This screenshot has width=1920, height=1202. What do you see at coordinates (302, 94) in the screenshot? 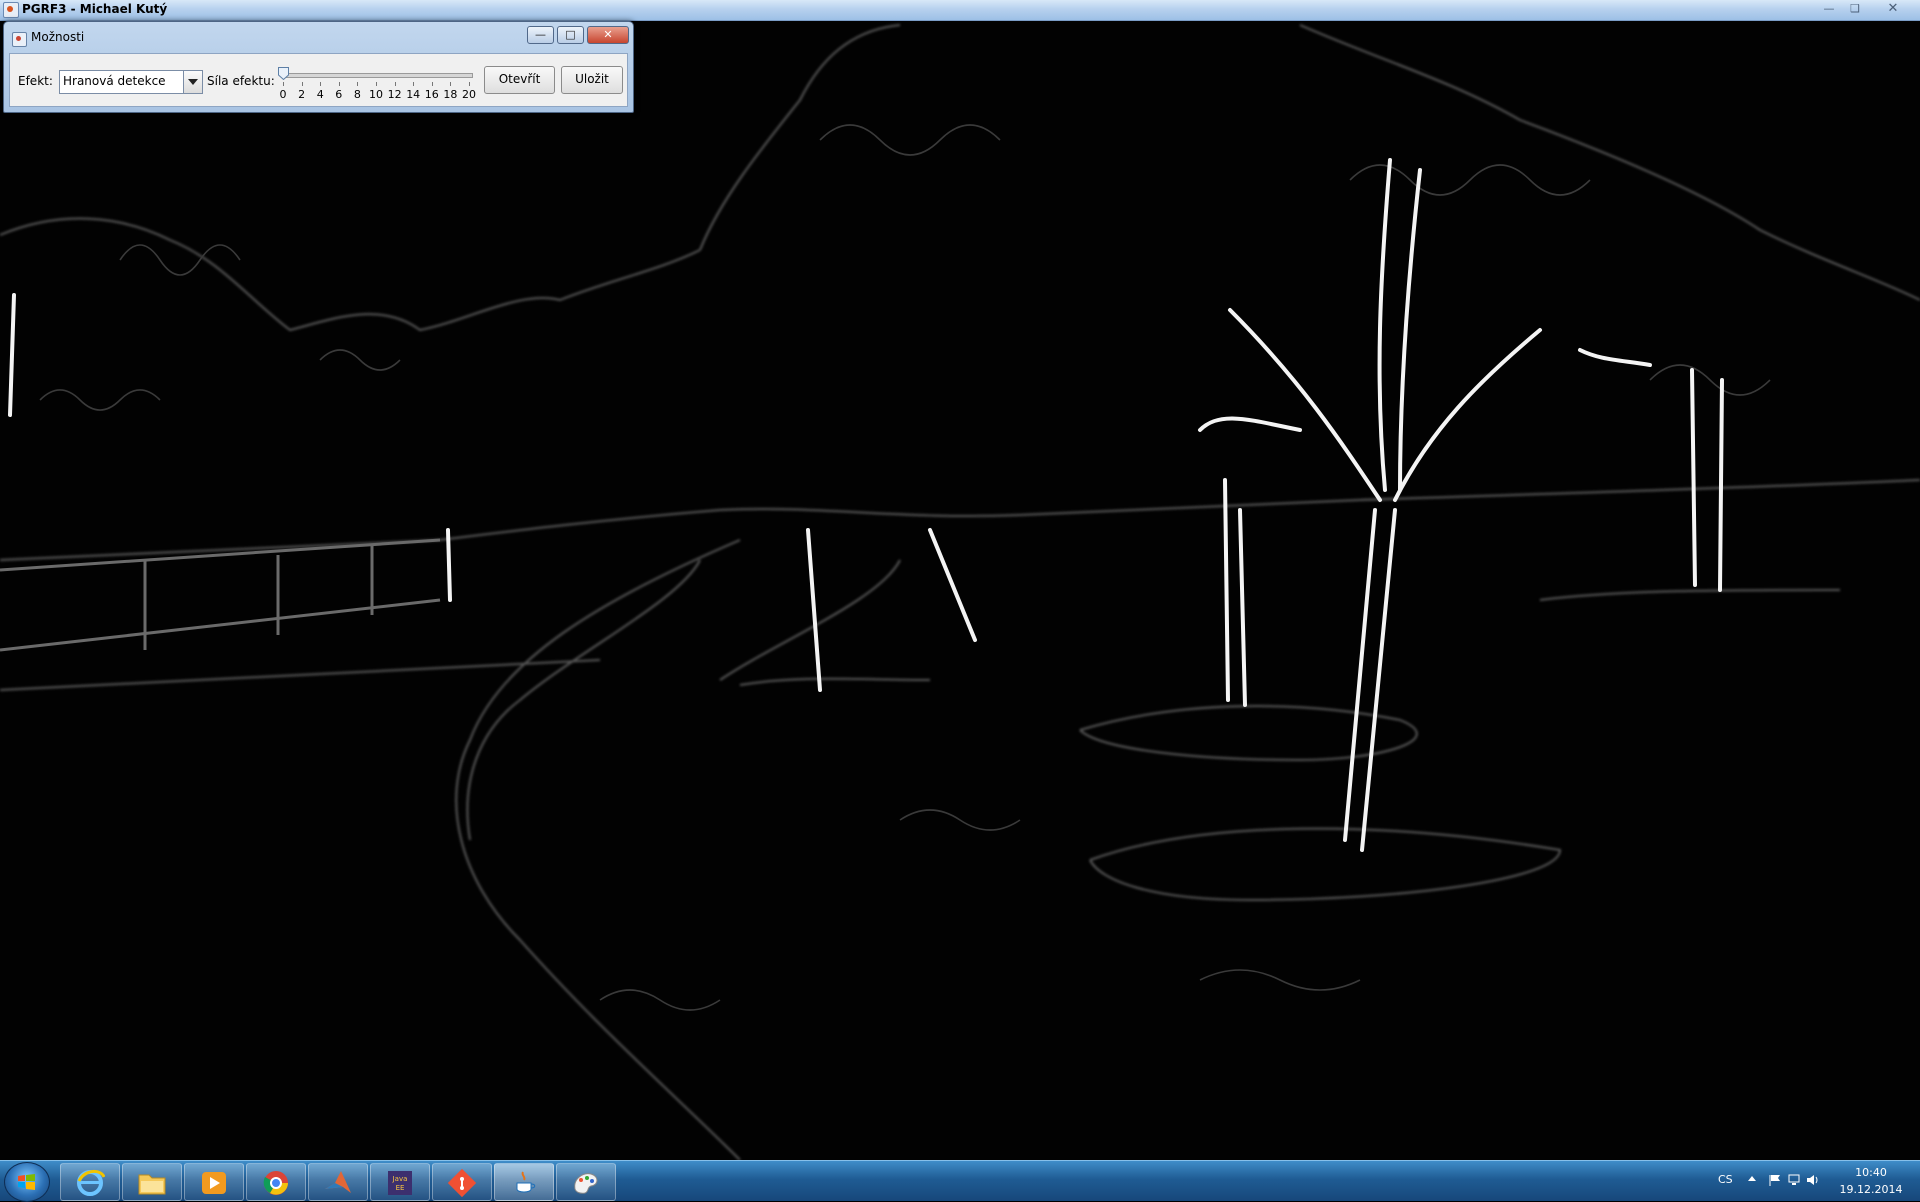
I see `slider-tick-label: 2` at bounding box center [302, 94].